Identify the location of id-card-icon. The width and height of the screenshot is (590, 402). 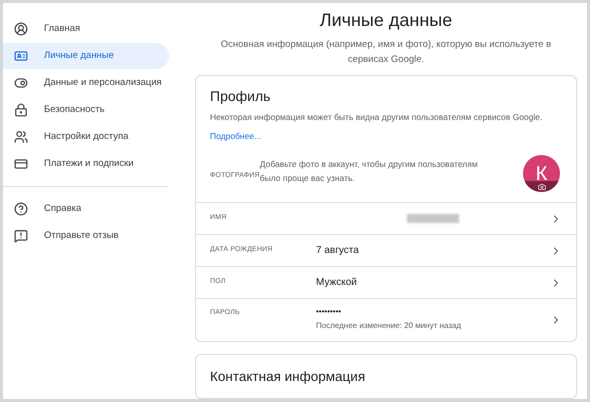
(21, 56).